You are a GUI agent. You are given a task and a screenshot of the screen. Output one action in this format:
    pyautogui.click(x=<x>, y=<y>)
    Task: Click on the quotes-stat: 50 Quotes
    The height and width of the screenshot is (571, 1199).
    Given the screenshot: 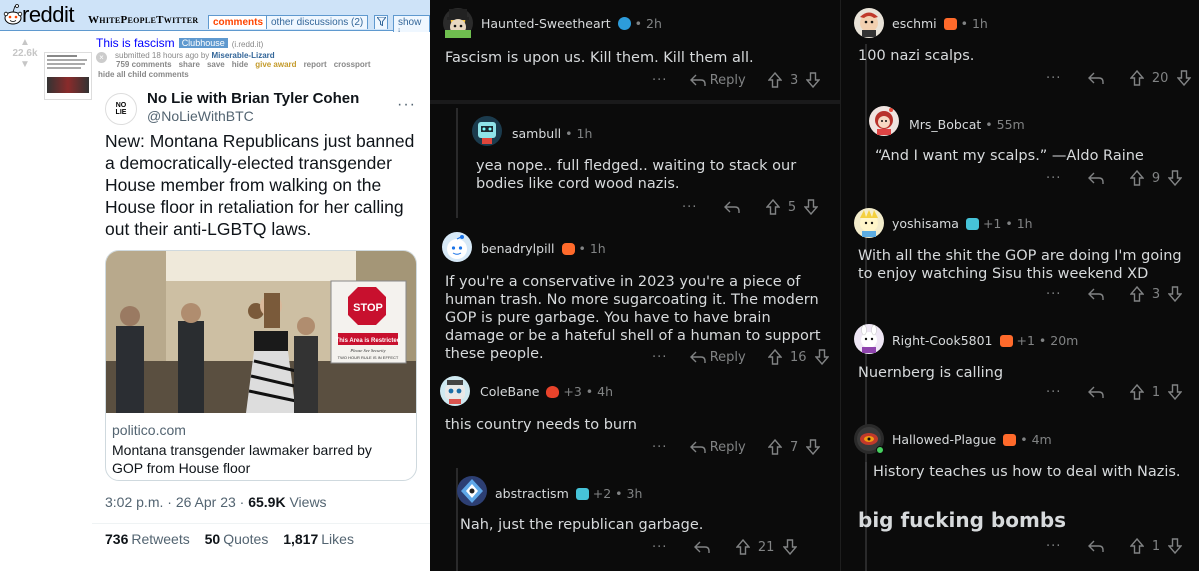 What is the action you would take?
    pyautogui.click(x=237, y=539)
    